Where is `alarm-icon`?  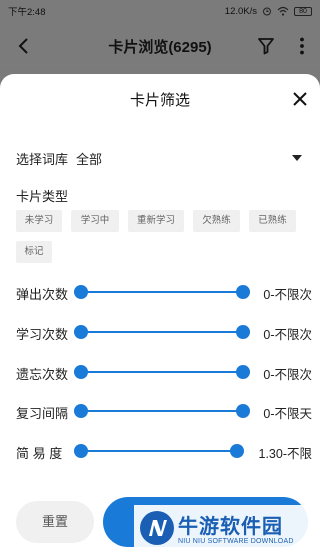
alarm-icon is located at coordinates (267, 11).